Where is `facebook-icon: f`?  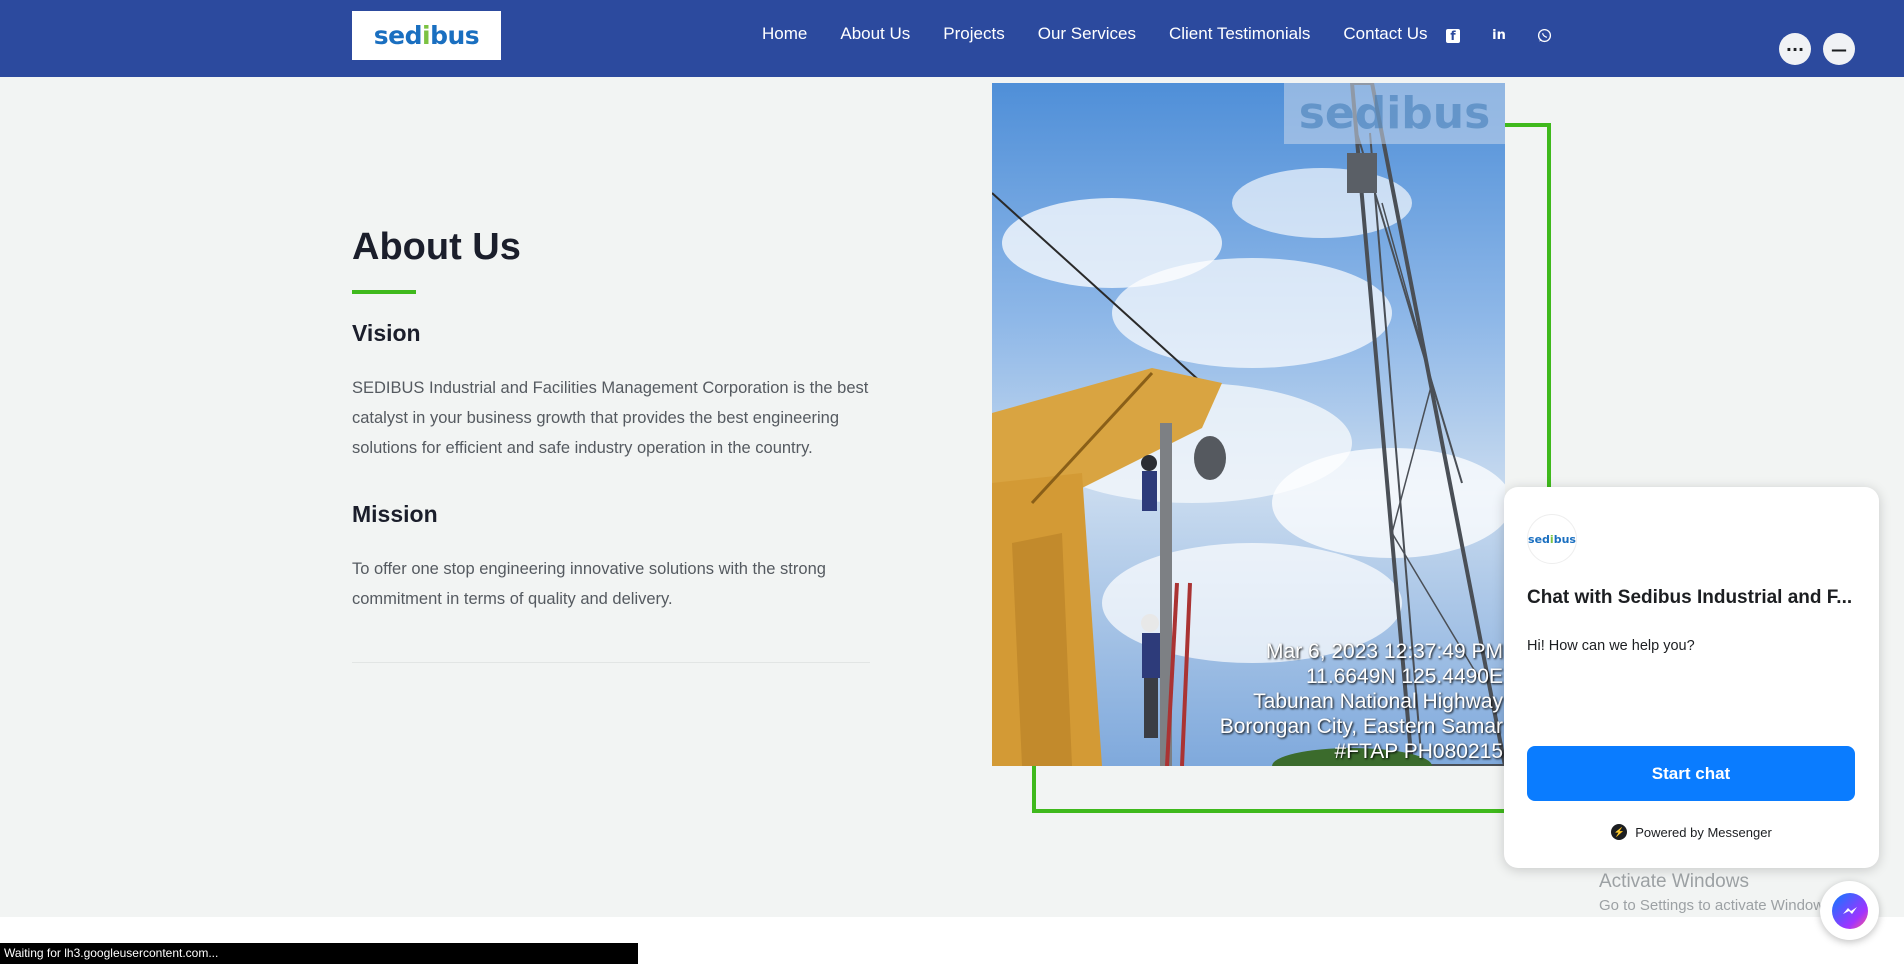 facebook-icon: f is located at coordinates (1453, 36).